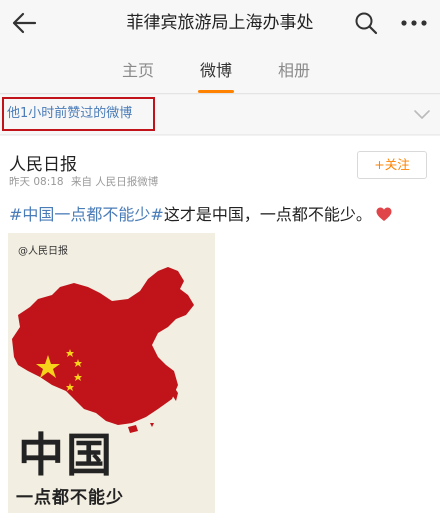 This screenshot has height=522, width=440. What do you see at coordinates (422, 114) in the screenshot?
I see `chevron-down-icon` at bounding box center [422, 114].